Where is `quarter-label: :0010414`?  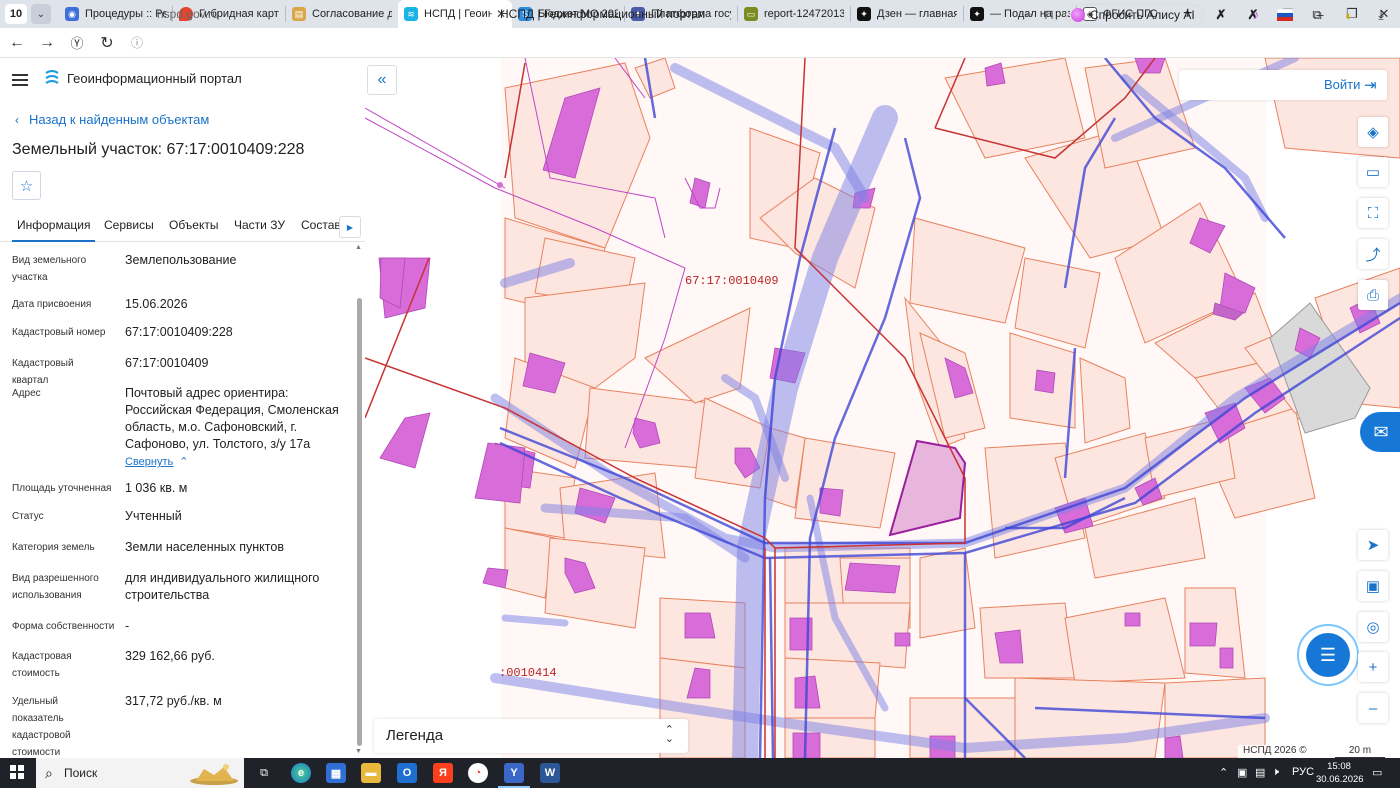 quarter-label: :0010414 is located at coordinates (528, 673).